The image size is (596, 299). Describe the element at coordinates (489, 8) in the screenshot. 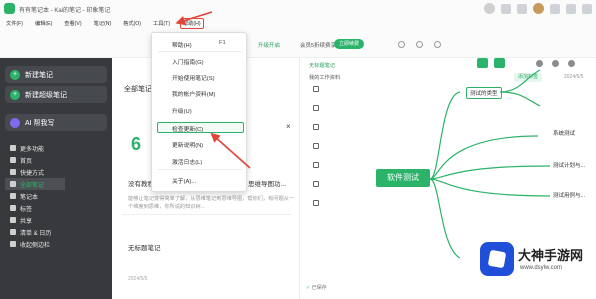

I see `notification-icon` at that location.